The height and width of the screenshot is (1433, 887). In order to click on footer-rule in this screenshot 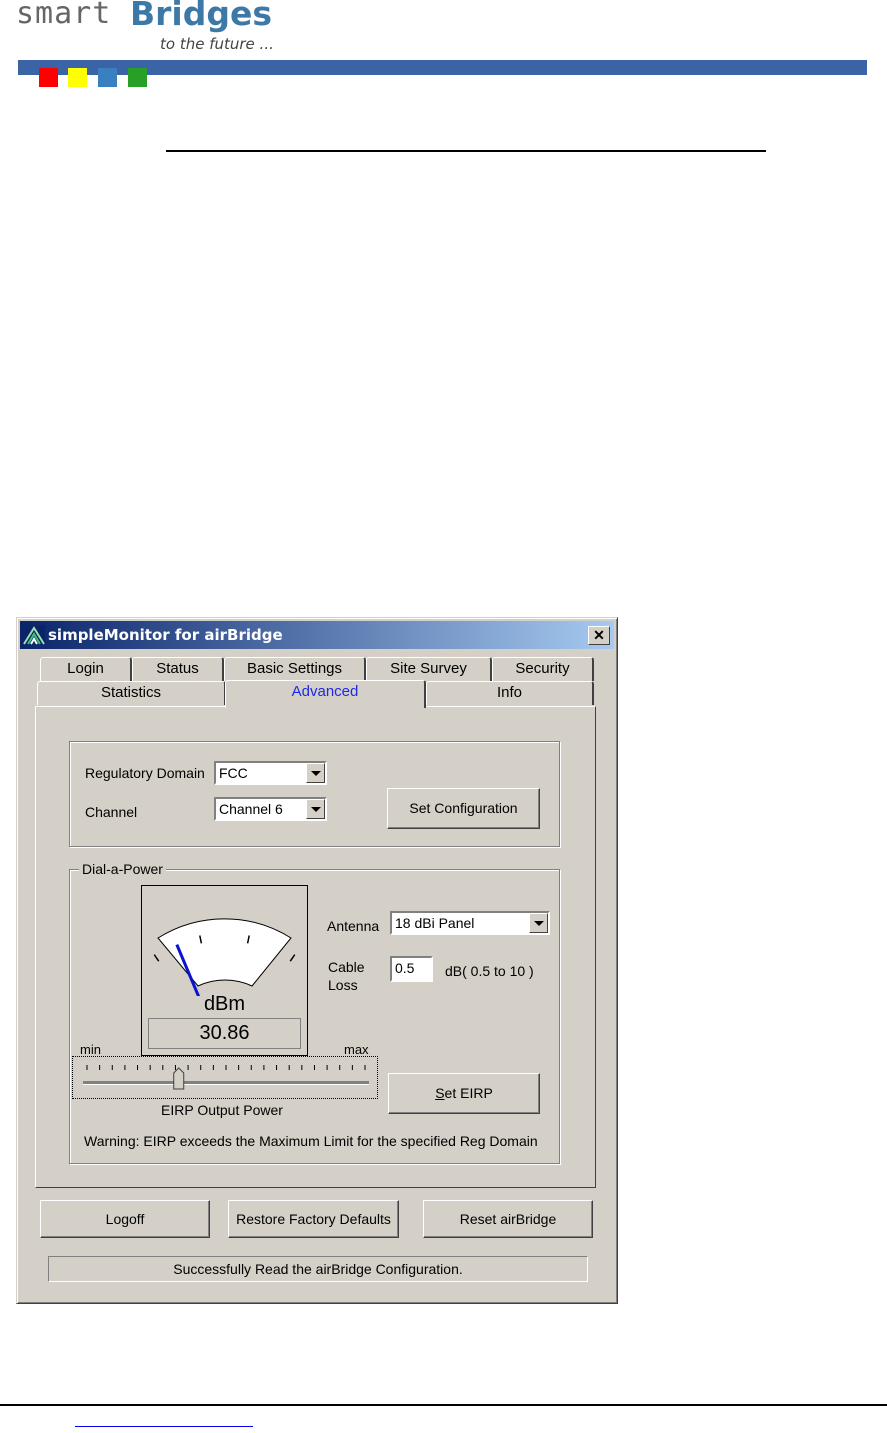, I will do `click(443, 1405)`.